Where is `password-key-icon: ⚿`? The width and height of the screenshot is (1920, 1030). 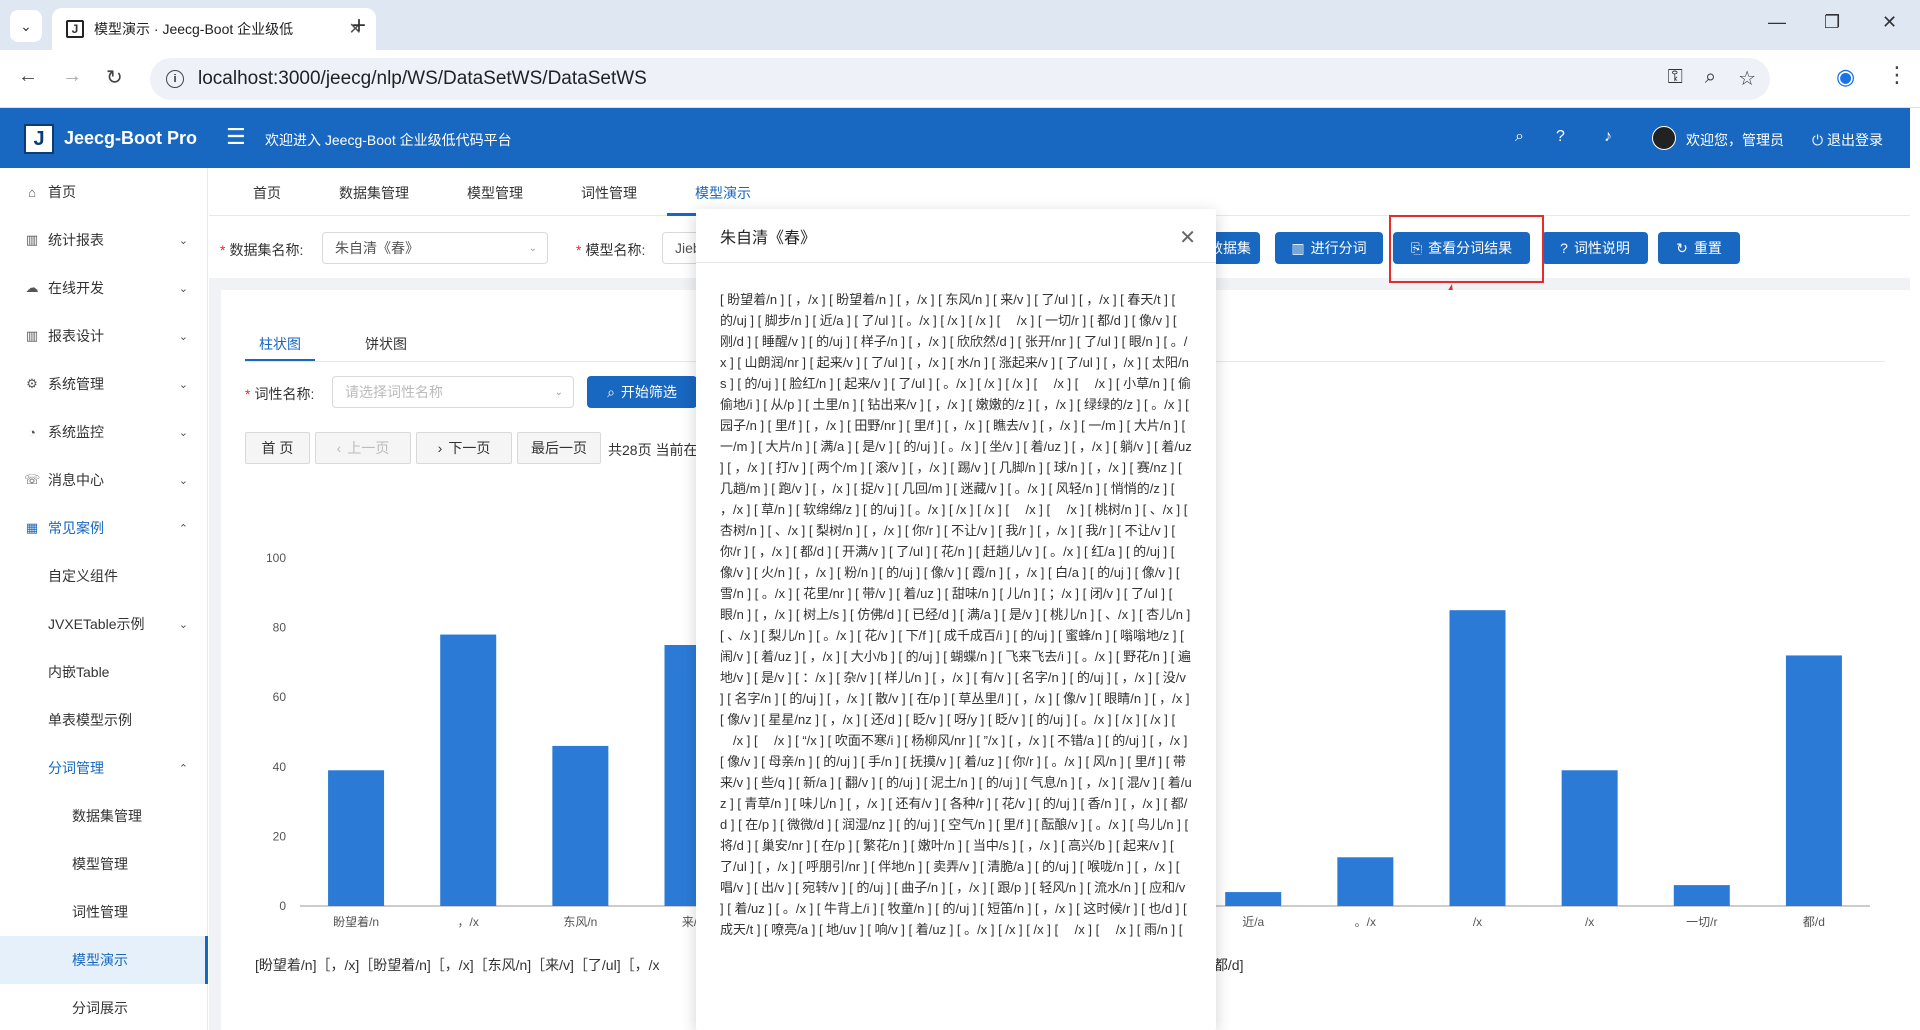 password-key-icon: ⚿ is located at coordinates (1675, 78).